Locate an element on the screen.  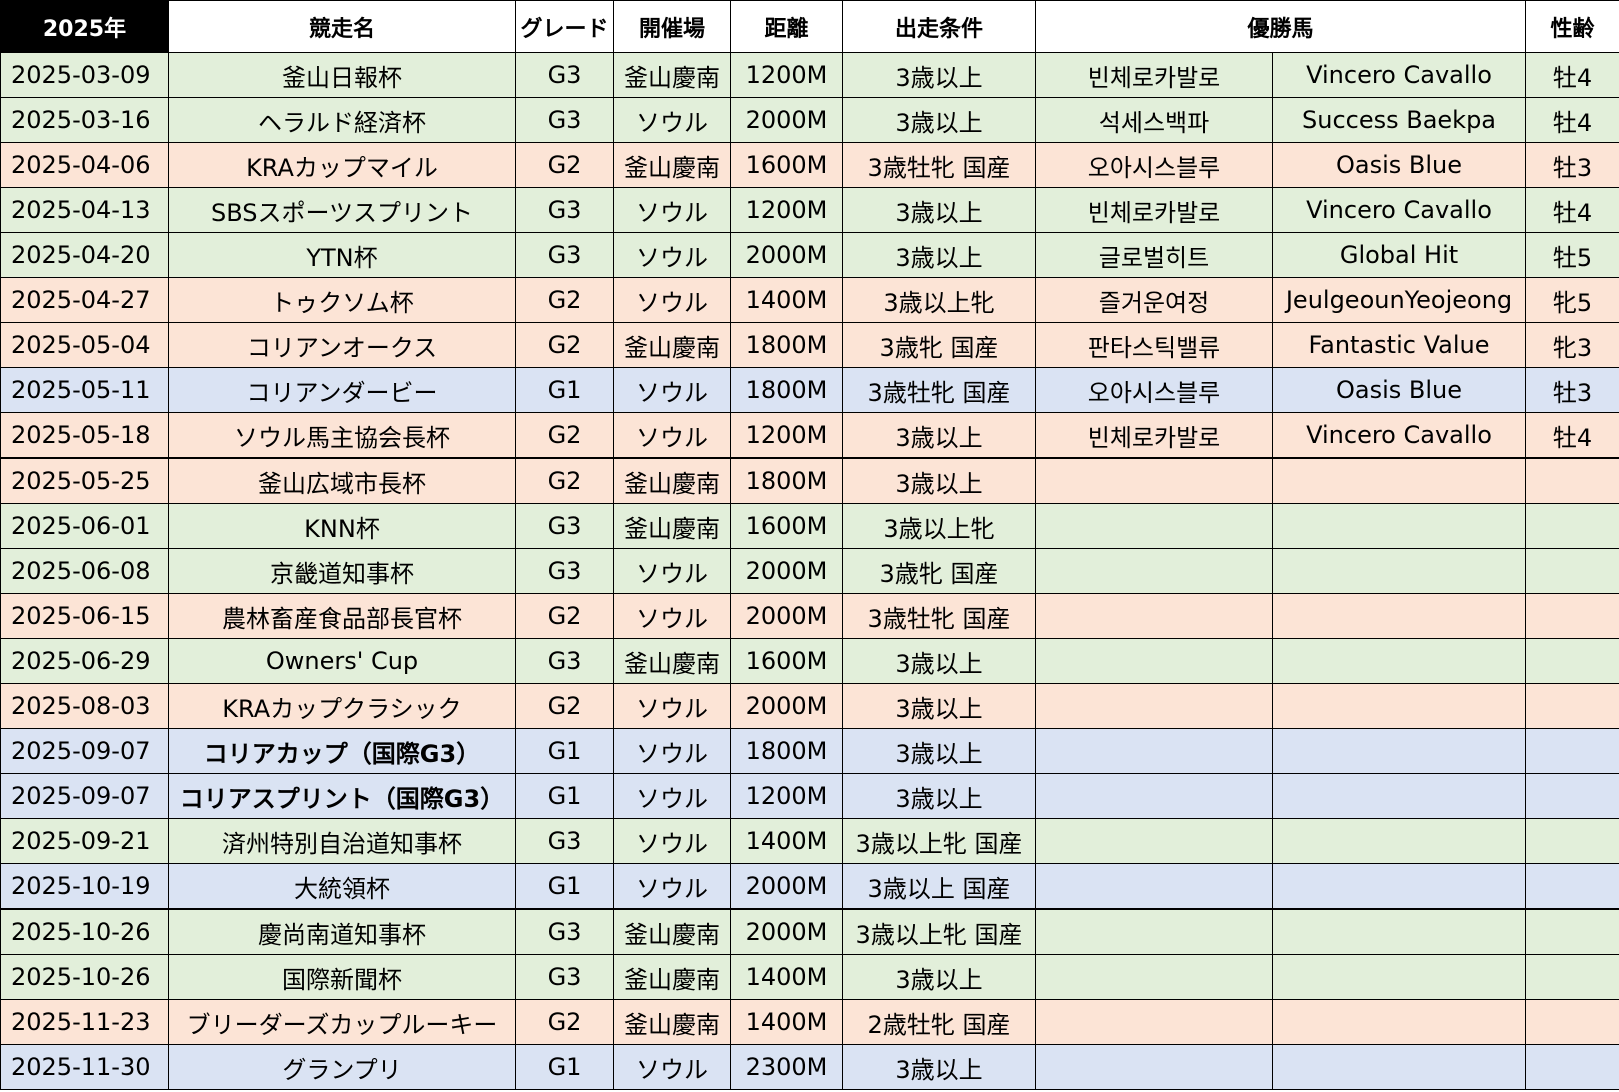
distance-header: 距離 is located at coordinates (786, 26).